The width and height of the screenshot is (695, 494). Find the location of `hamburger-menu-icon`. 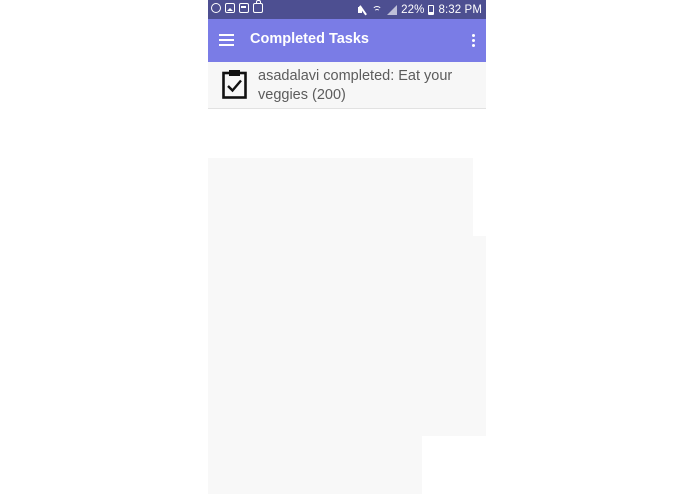

hamburger-menu-icon is located at coordinates (226, 40).